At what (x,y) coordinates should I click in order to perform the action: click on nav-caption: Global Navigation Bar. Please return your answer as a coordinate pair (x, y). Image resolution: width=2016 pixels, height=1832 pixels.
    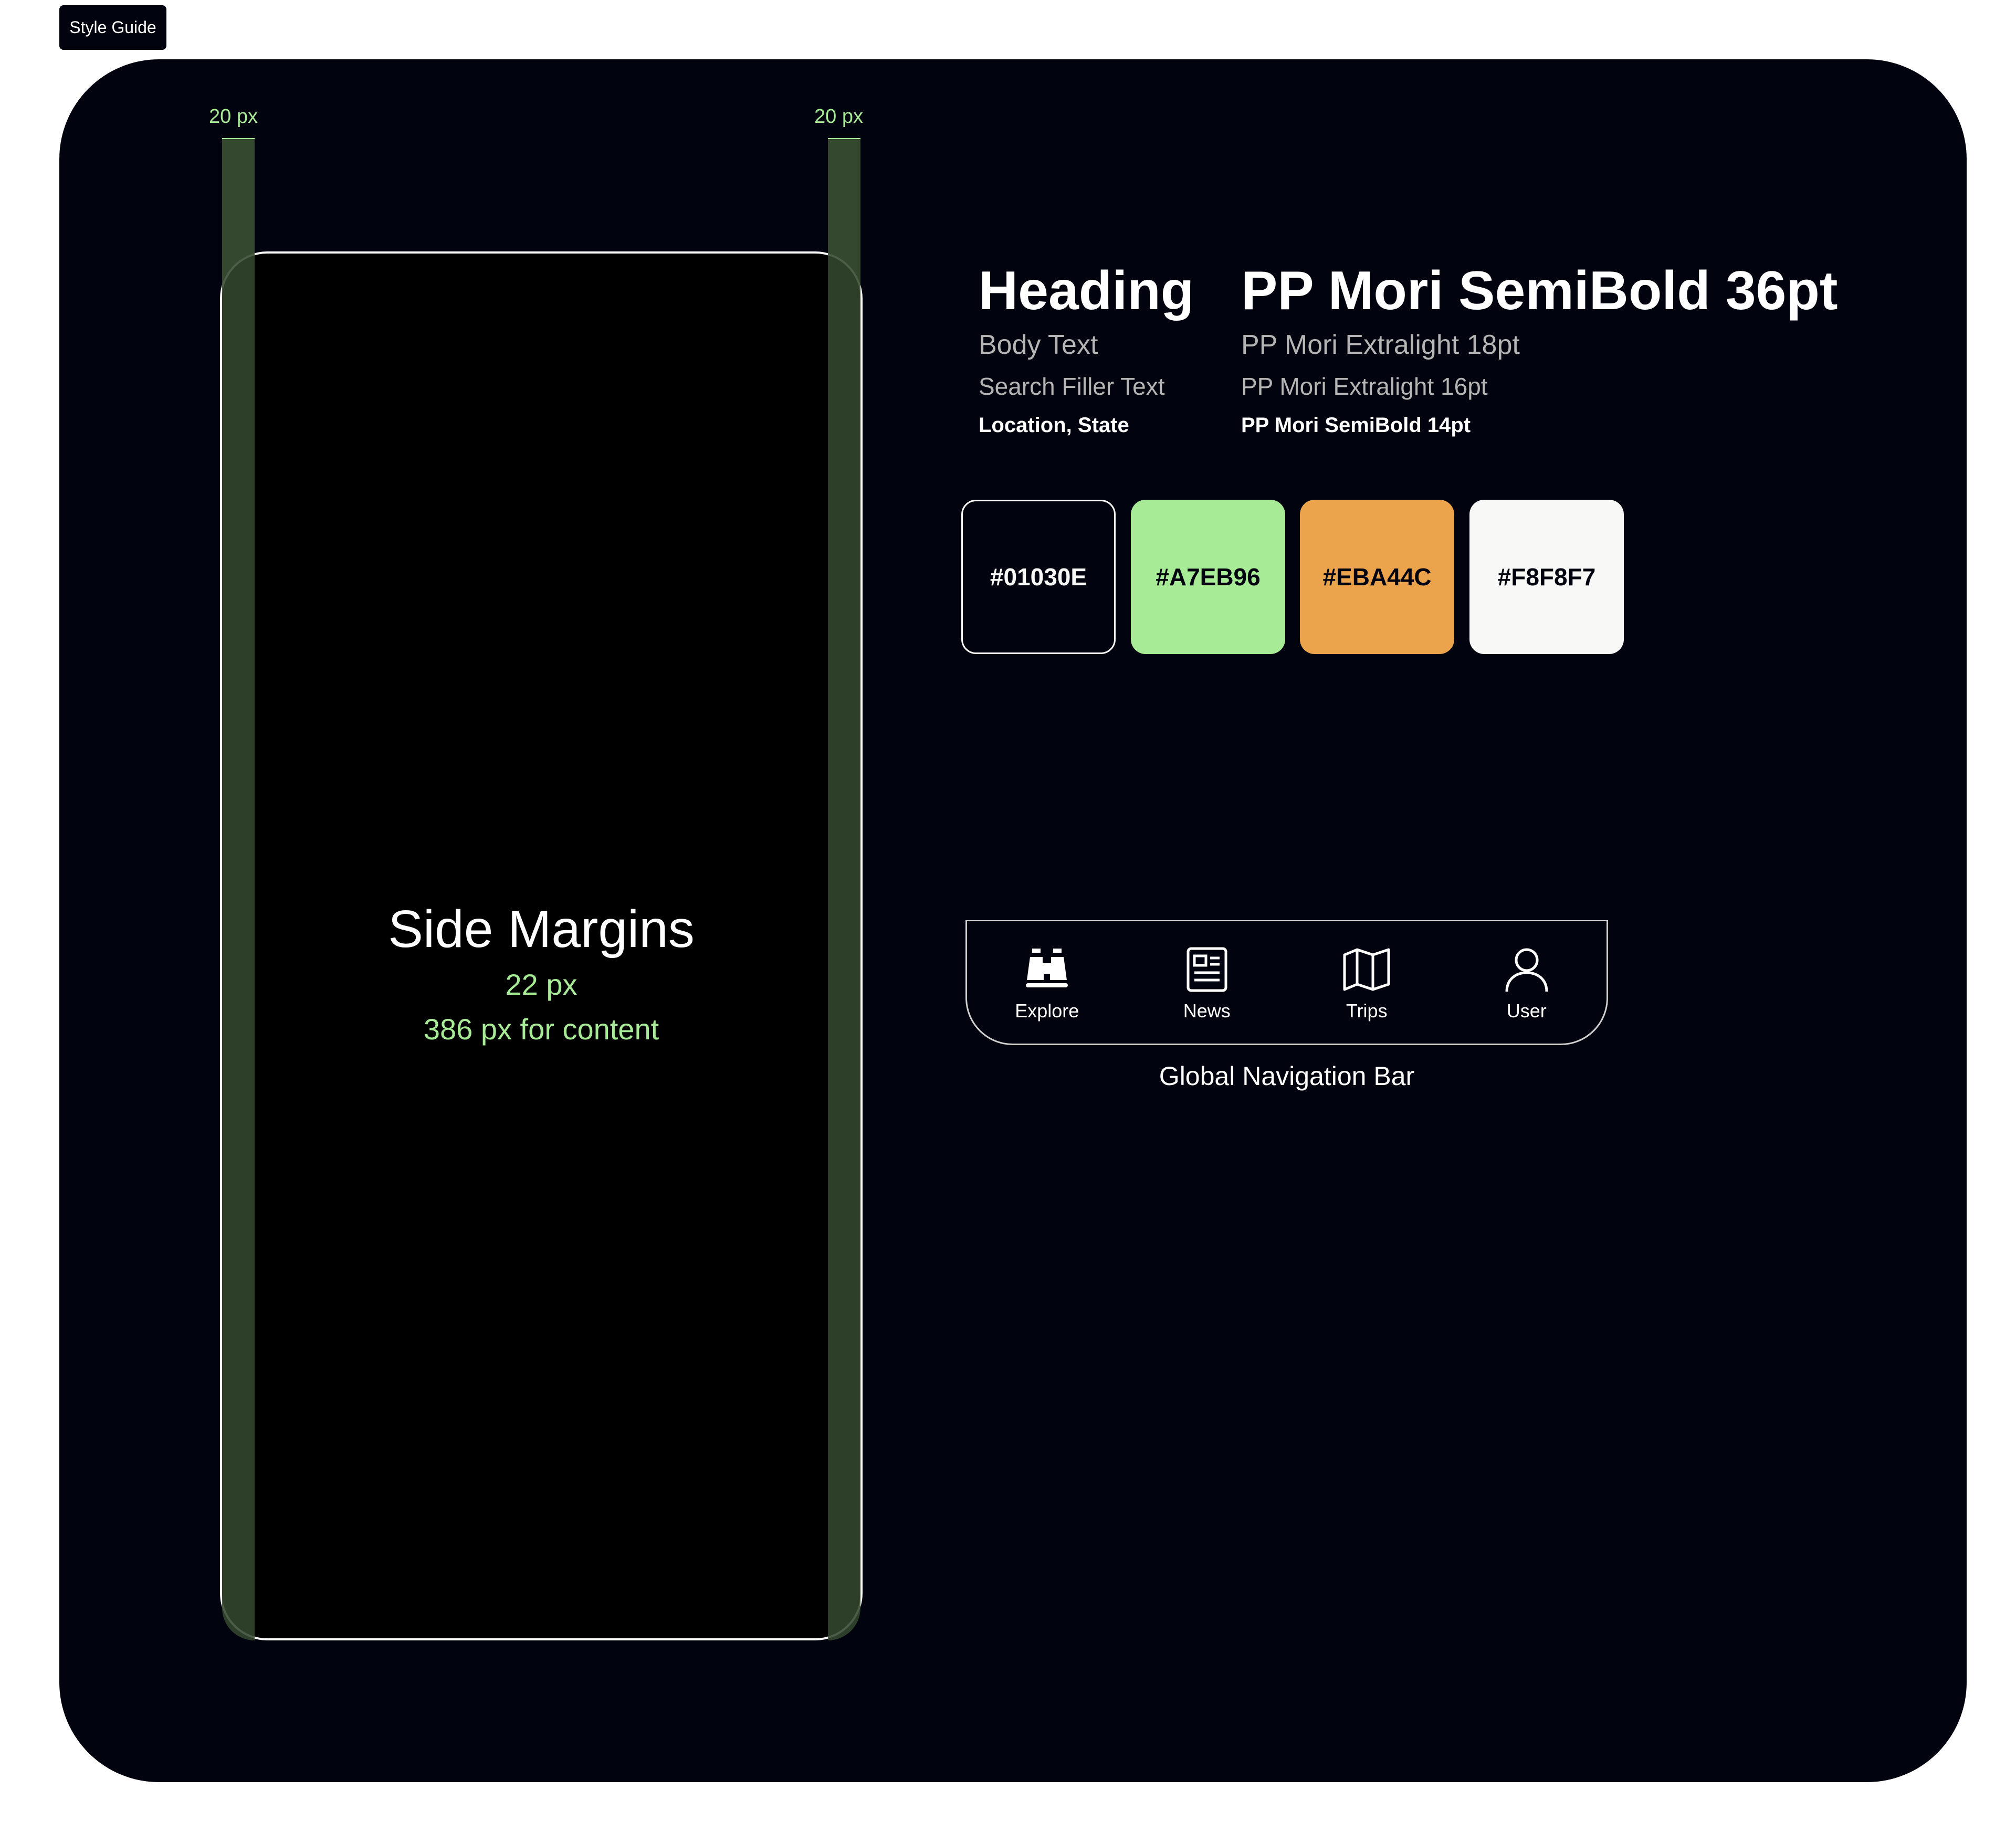
    Looking at the image, I should click on (1287, 1076).